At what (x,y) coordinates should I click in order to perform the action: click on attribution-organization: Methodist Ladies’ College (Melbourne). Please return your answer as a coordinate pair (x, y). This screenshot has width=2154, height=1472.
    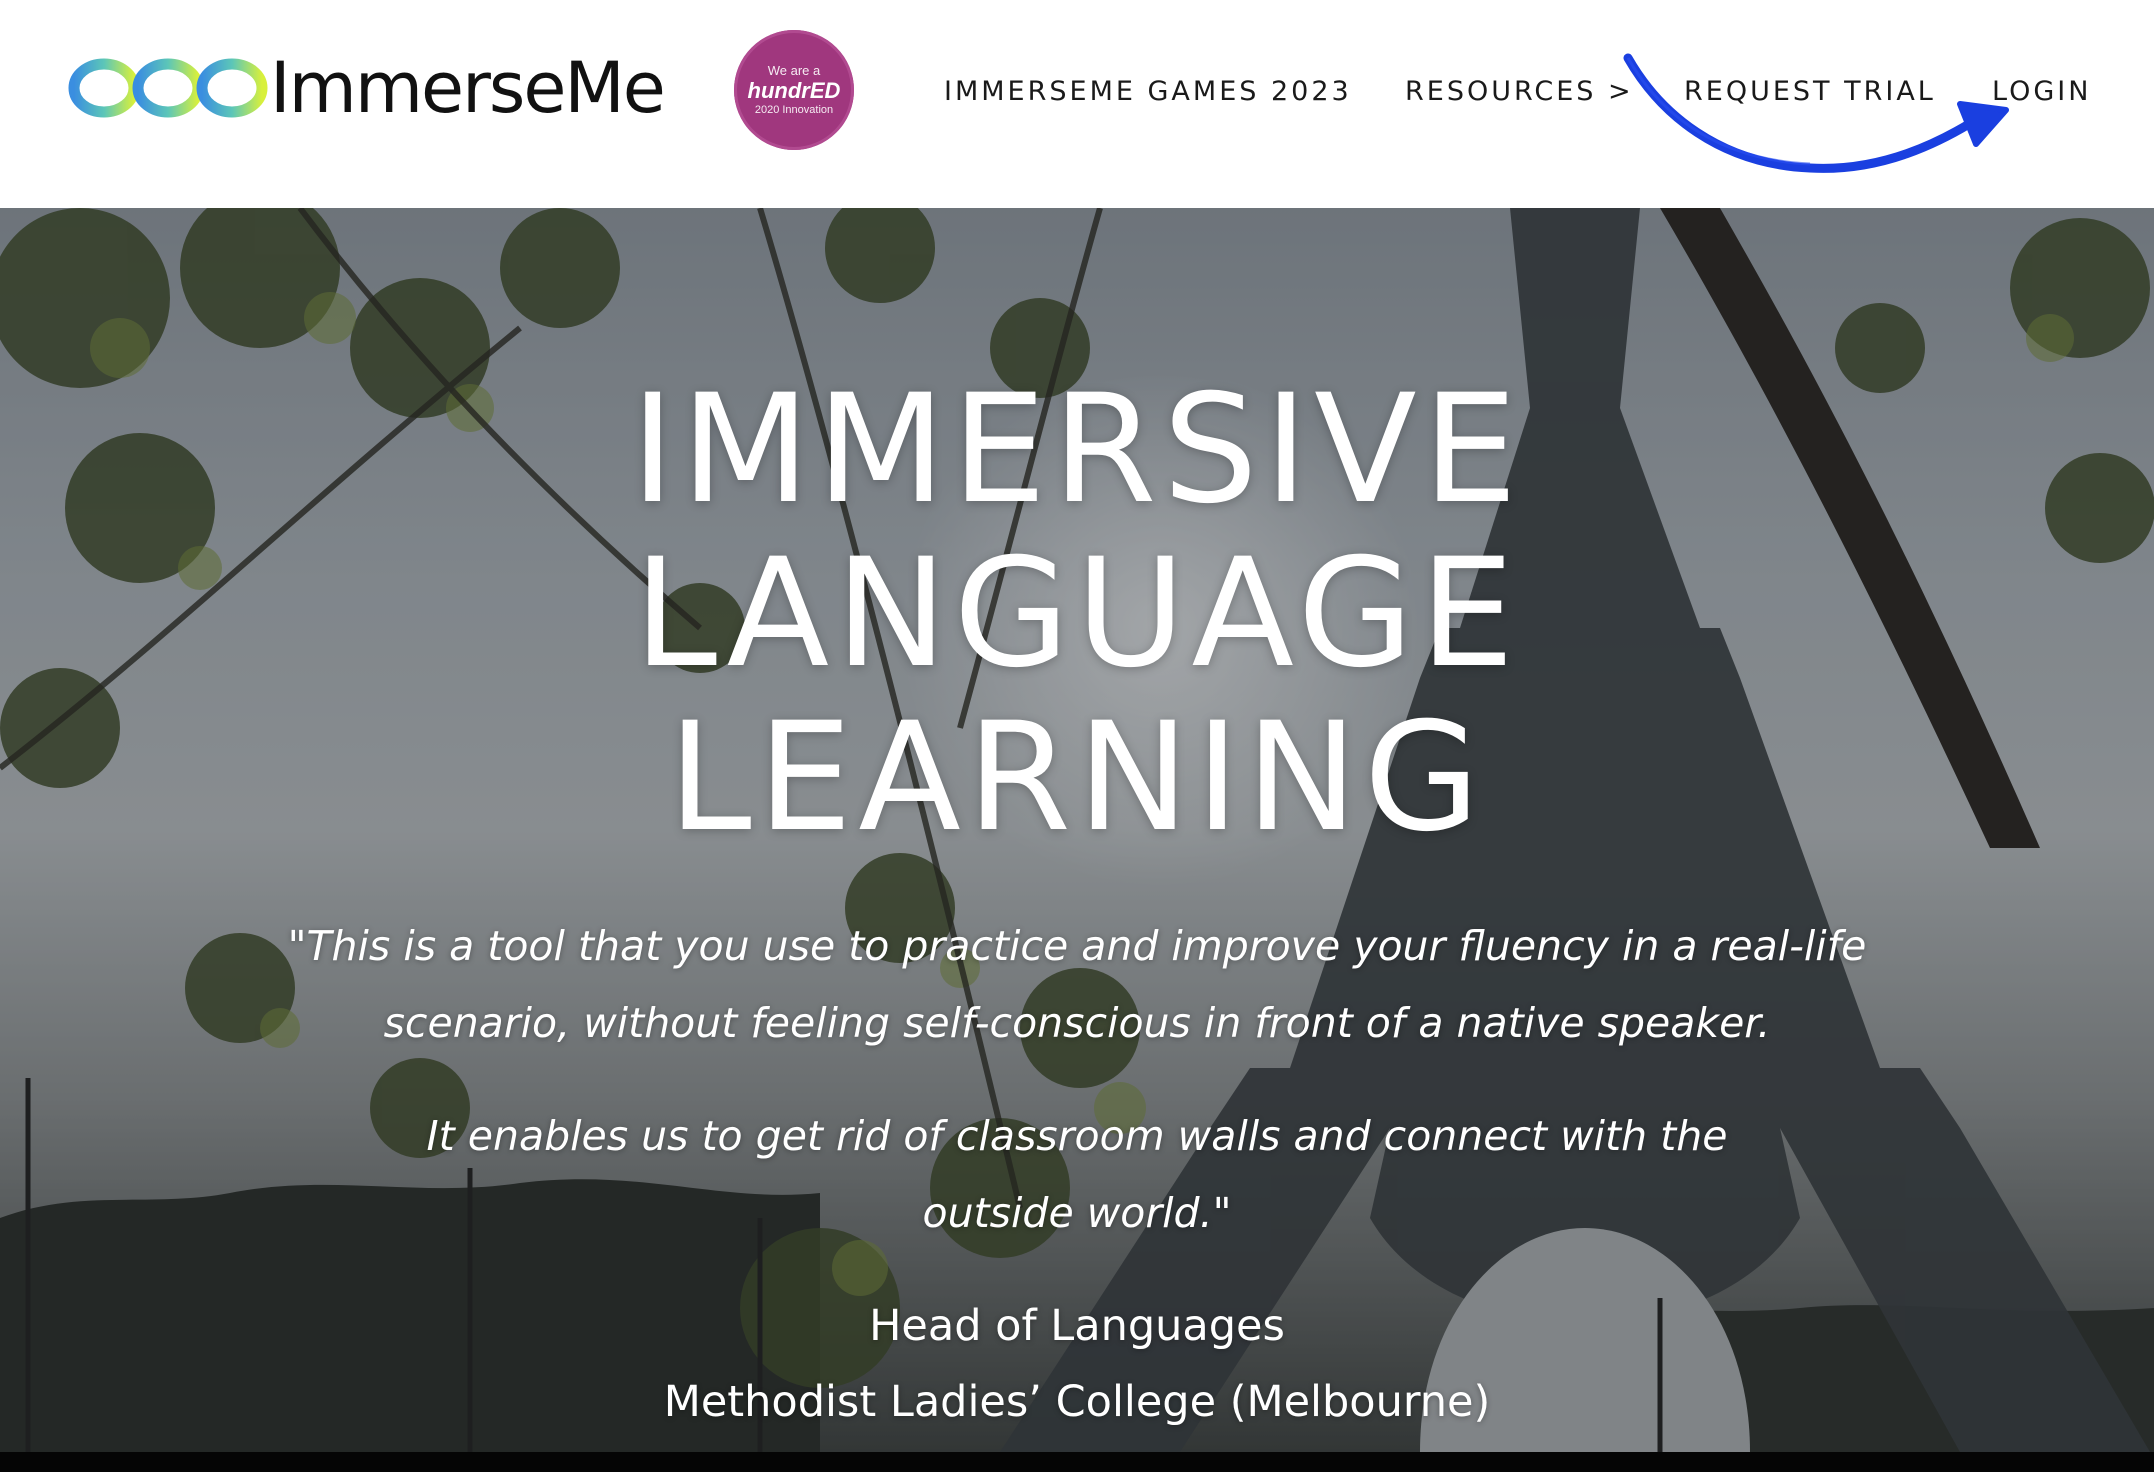
    Looking at the image, I should click on (1077, 1402).